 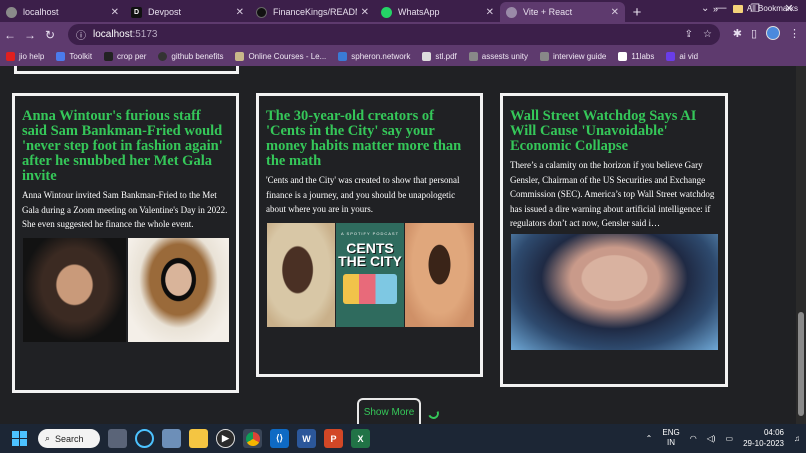 What do you see at coordinates (773, 432) in the screenshot?
I see `clock-time: 04:06` at bounding box center [773, 432].